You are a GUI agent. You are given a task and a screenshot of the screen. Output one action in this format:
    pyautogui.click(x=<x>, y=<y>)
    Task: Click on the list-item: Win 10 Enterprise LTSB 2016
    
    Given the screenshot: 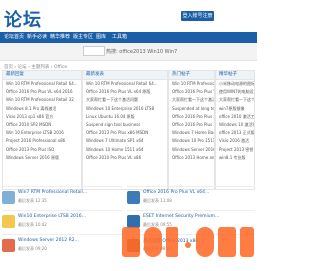 What is the action you would take?
    pyautogui.click(x=42, y=133)
    